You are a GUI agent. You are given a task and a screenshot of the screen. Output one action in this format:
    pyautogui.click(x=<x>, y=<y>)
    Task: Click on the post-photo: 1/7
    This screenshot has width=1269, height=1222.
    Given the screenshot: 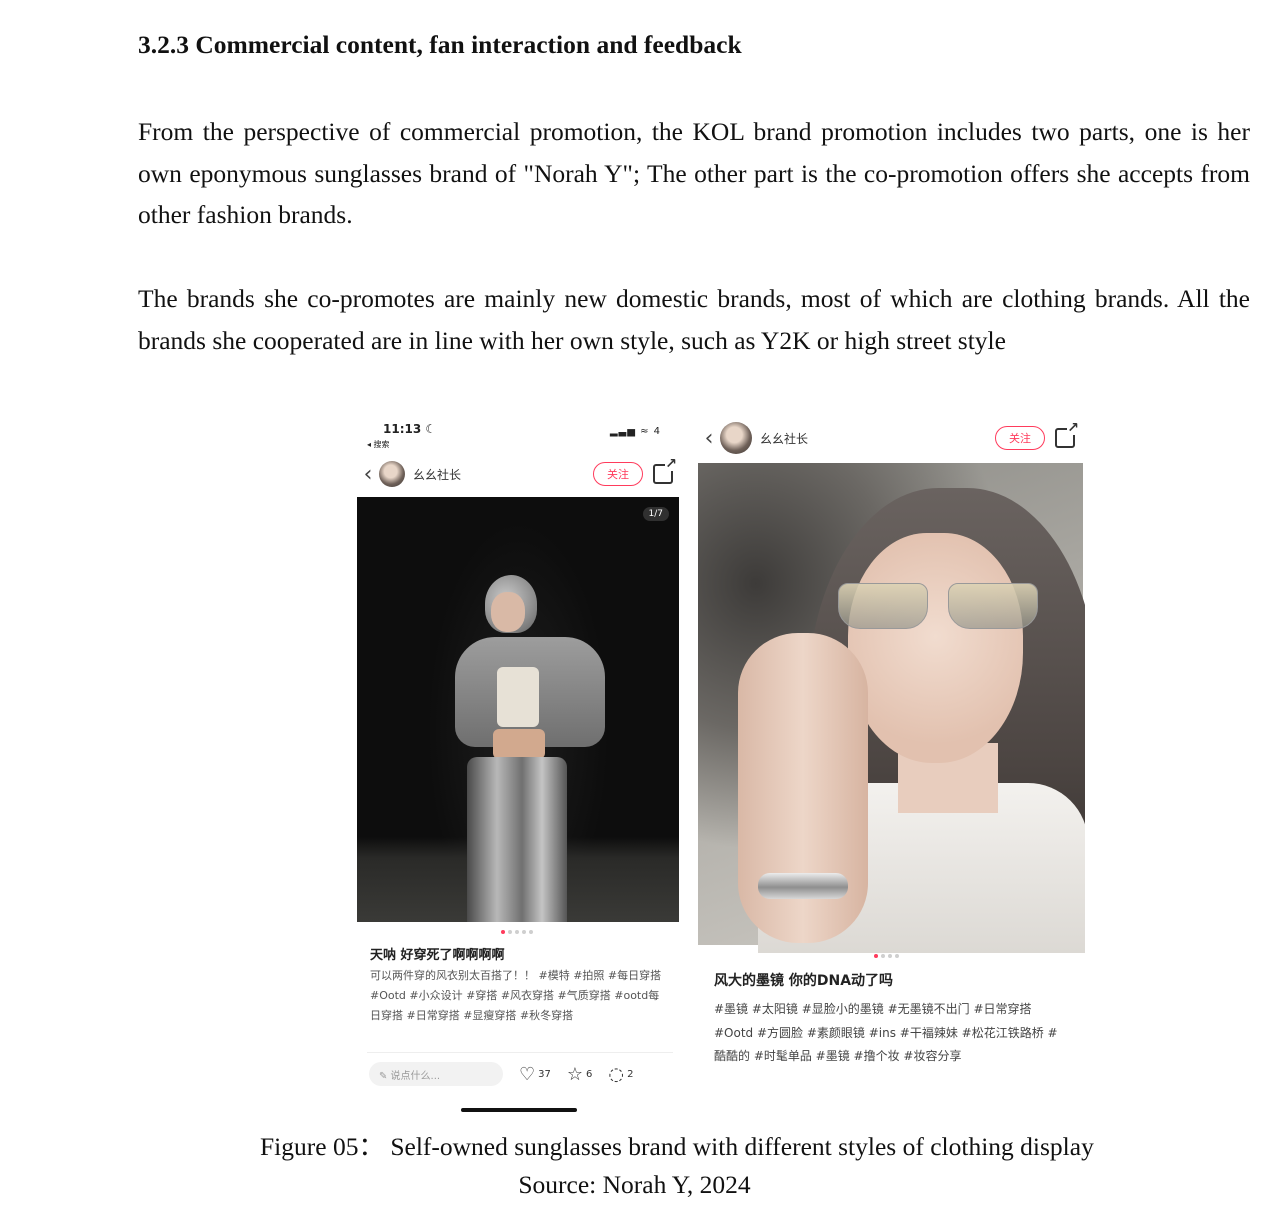 What is the action you would take?
    pyautogui.click(x=518, y=709)
    